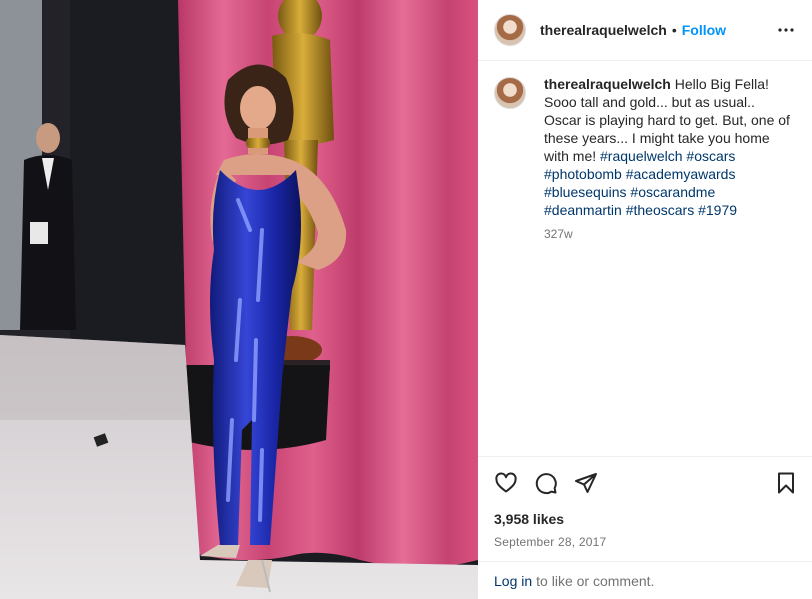 The width and height of the screenshot is (812, 599). Describe the element at coordinates (607, 84) in the screenshot. I see `caption-username-link: therealraquelwelch` at that location.